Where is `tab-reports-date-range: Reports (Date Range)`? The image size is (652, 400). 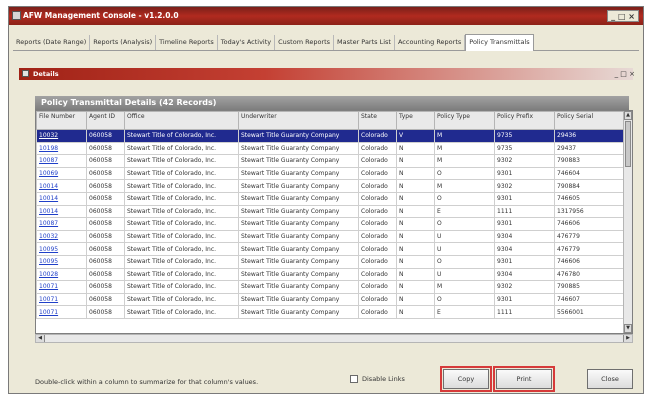 tab-reports-date-range: Reports (Date Range) is located at coordinates (52, 42).